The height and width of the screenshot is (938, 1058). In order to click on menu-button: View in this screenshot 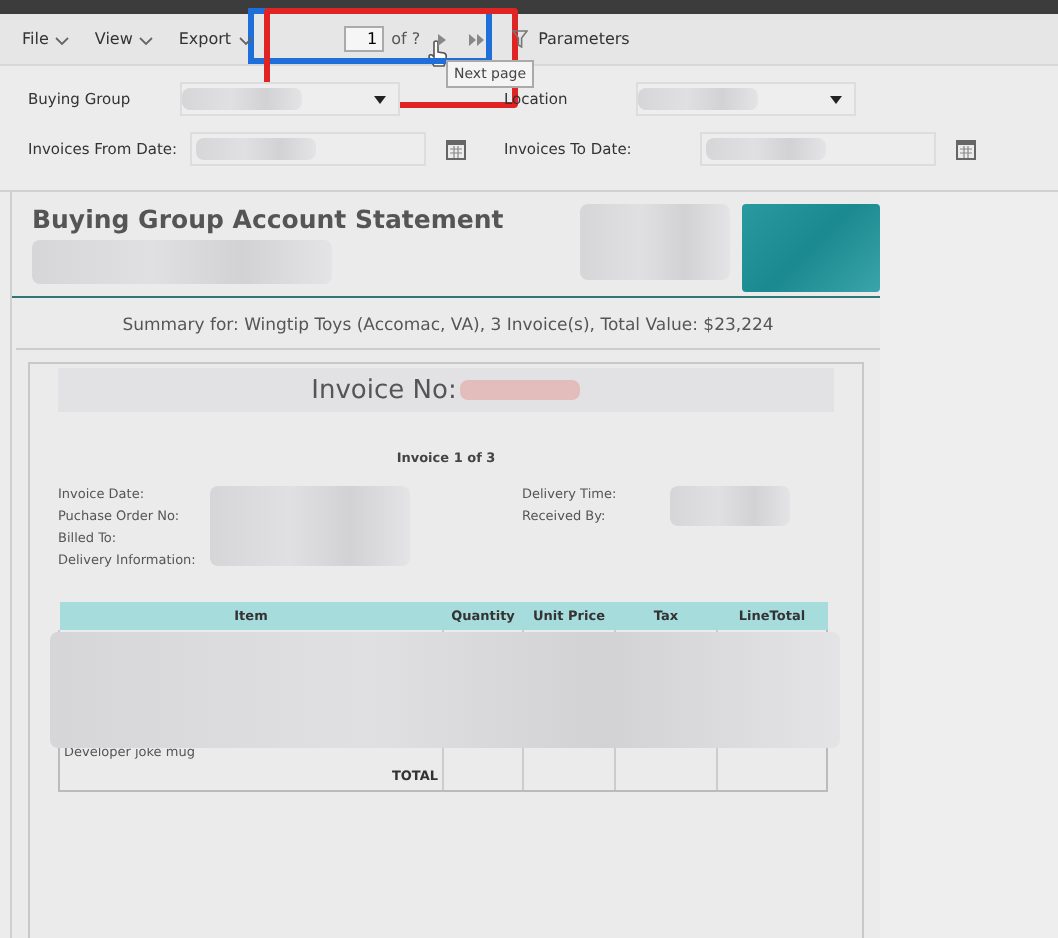, I will do `click(124, 39)`.